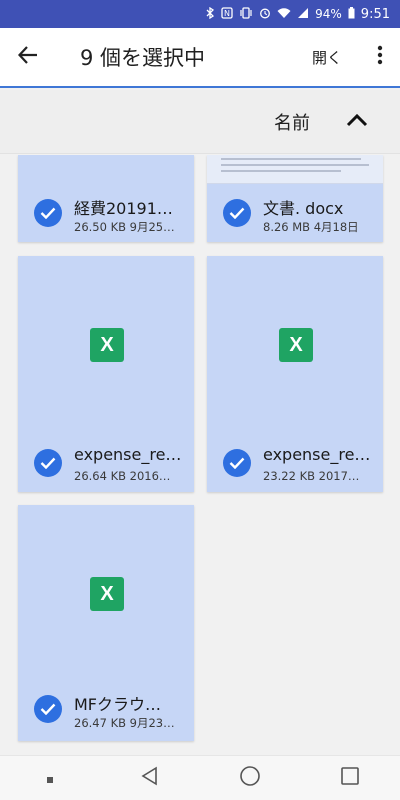 The image size is (400, 800). What do you see at coordinates (303, 208) in the screenshot?
I see `file-name: 文書. docx` at bounding box center [303, 208].